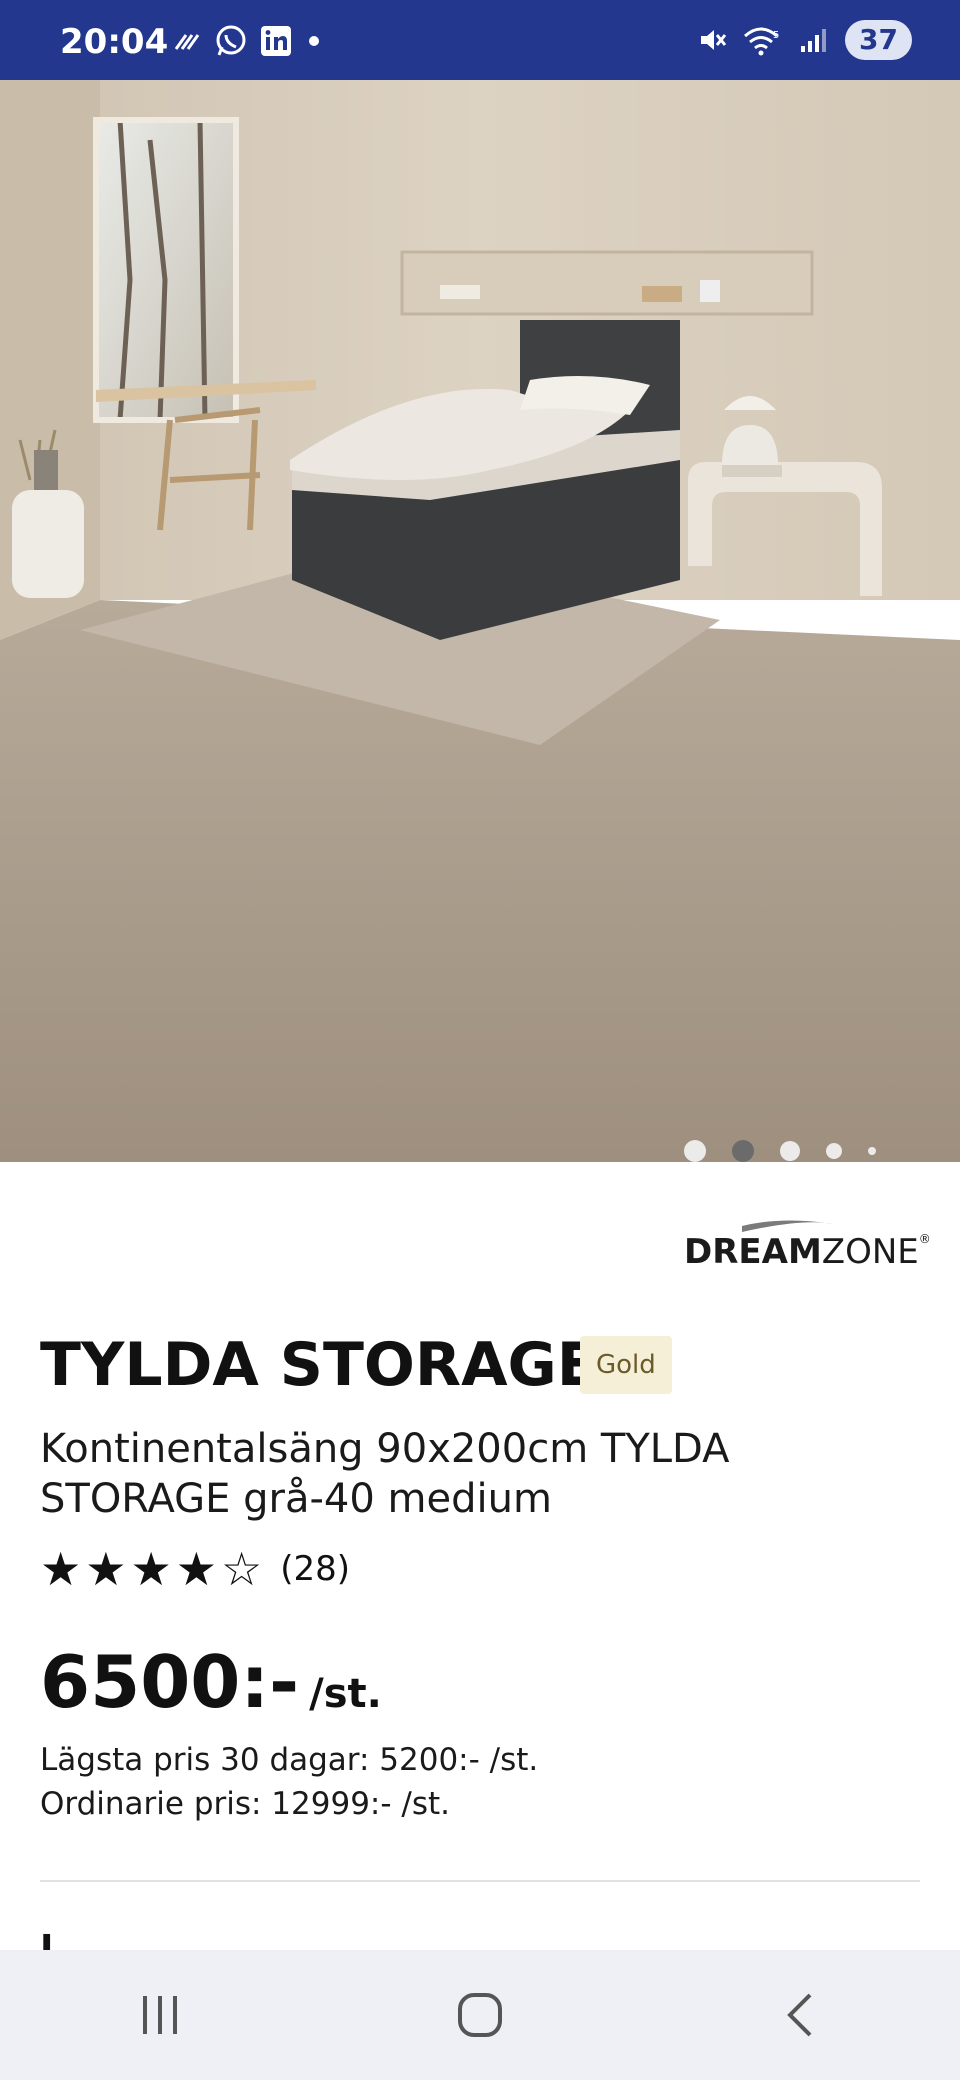  What do you see at coordinates (878, 40) in the screenshot?
I see `battery-indicator: 37` at bounding box center [878, 40].